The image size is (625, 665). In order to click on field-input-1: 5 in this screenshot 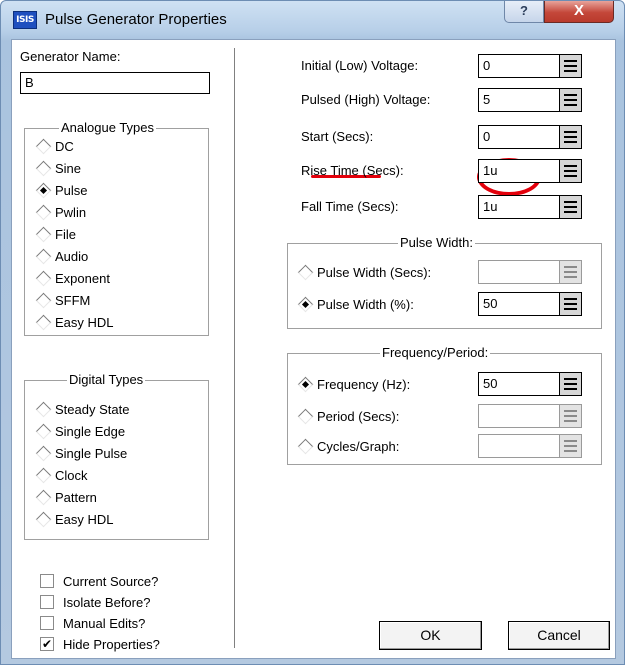, I will do `click(530, 100)`.